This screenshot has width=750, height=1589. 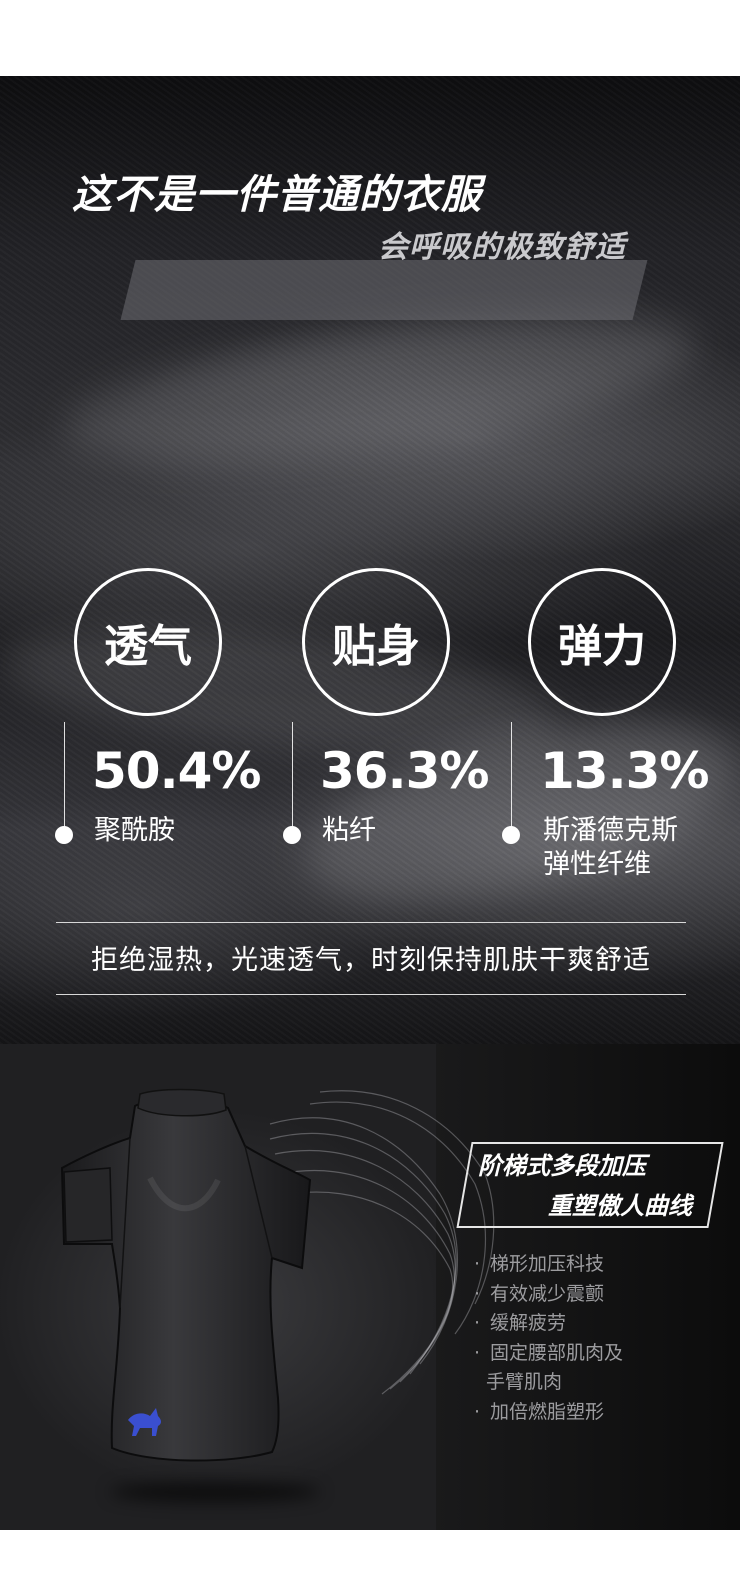 I want to click on list-item: · 梯形加压科技, so click(x=548, y=1265).